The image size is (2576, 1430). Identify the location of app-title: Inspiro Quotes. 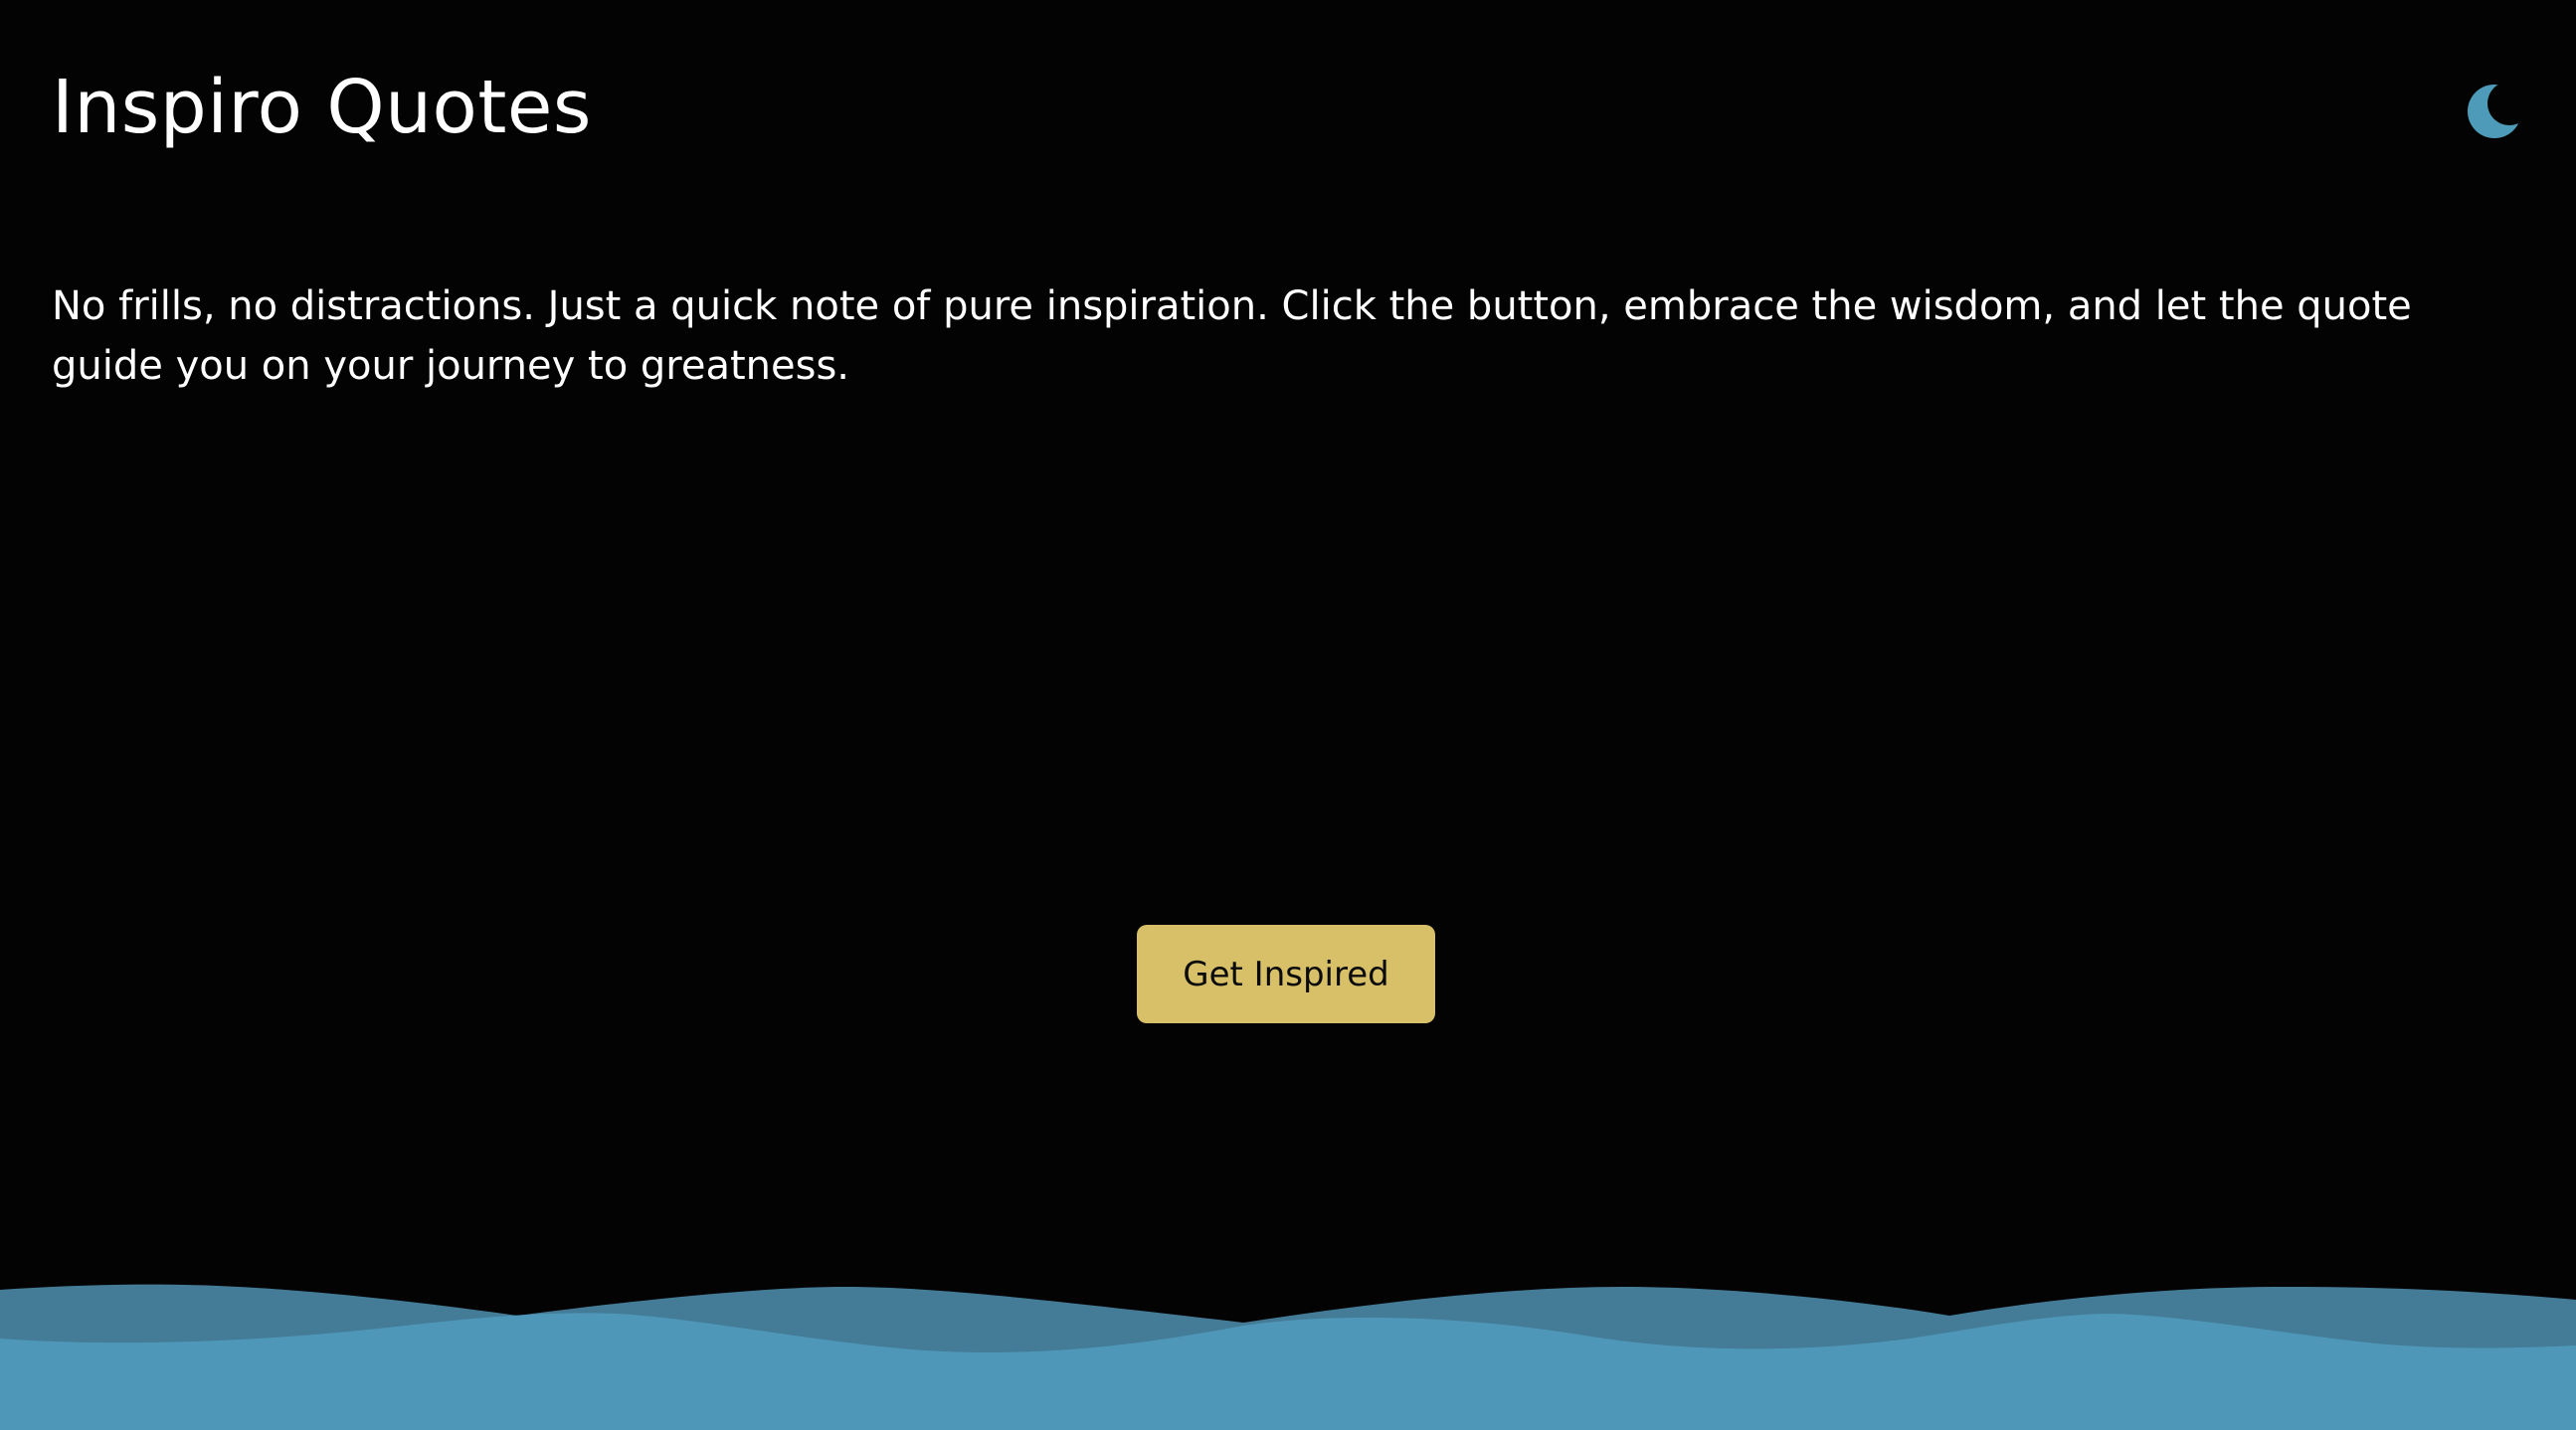
(322, 107).